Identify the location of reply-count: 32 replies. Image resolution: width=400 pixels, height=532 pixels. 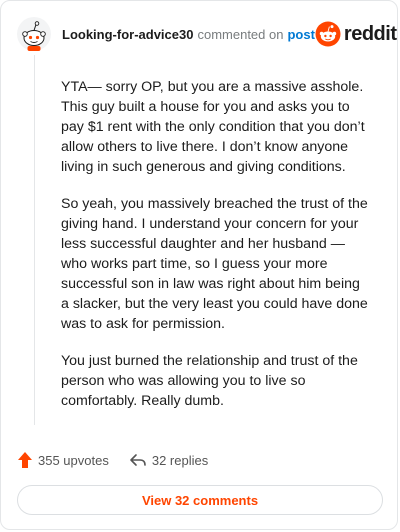
(180, 460).